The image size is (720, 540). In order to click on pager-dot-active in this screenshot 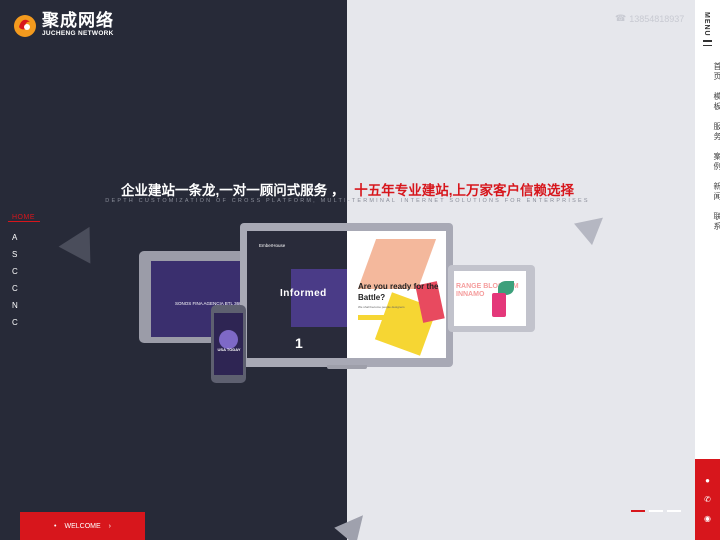, I will do `click(638, 511)`.